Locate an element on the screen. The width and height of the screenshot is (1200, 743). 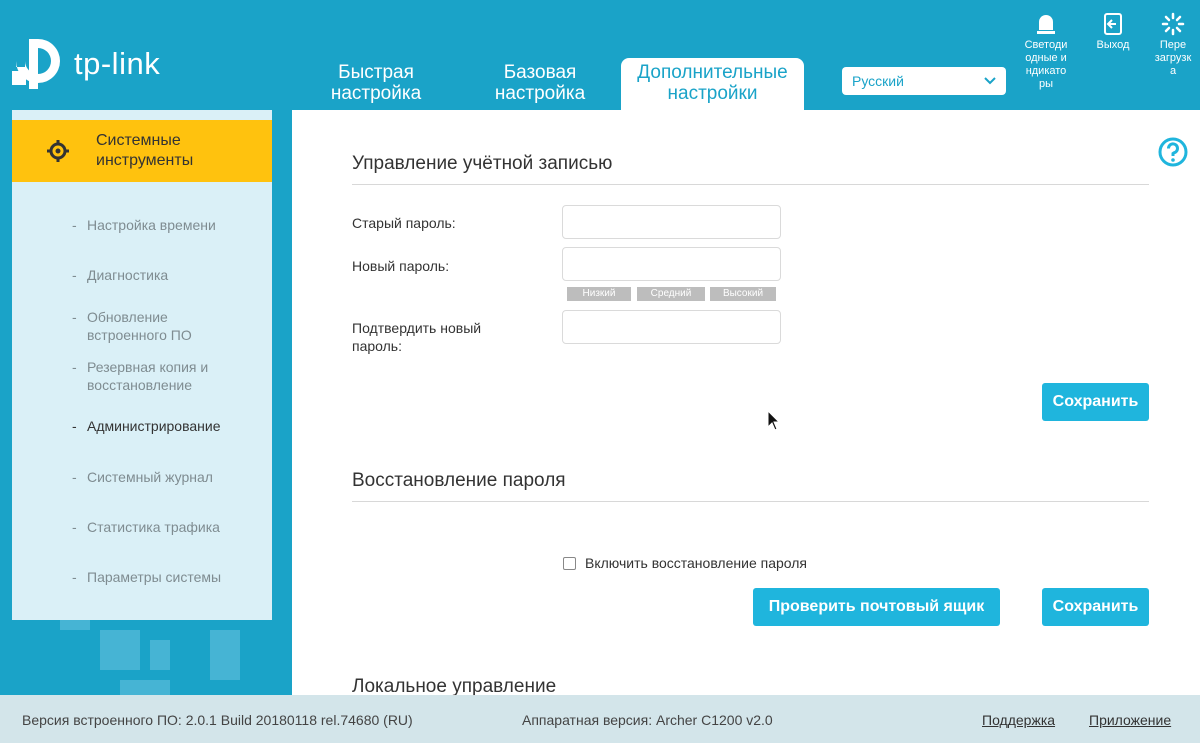
logout-button: Выход is located at coordinates (1113, 32).